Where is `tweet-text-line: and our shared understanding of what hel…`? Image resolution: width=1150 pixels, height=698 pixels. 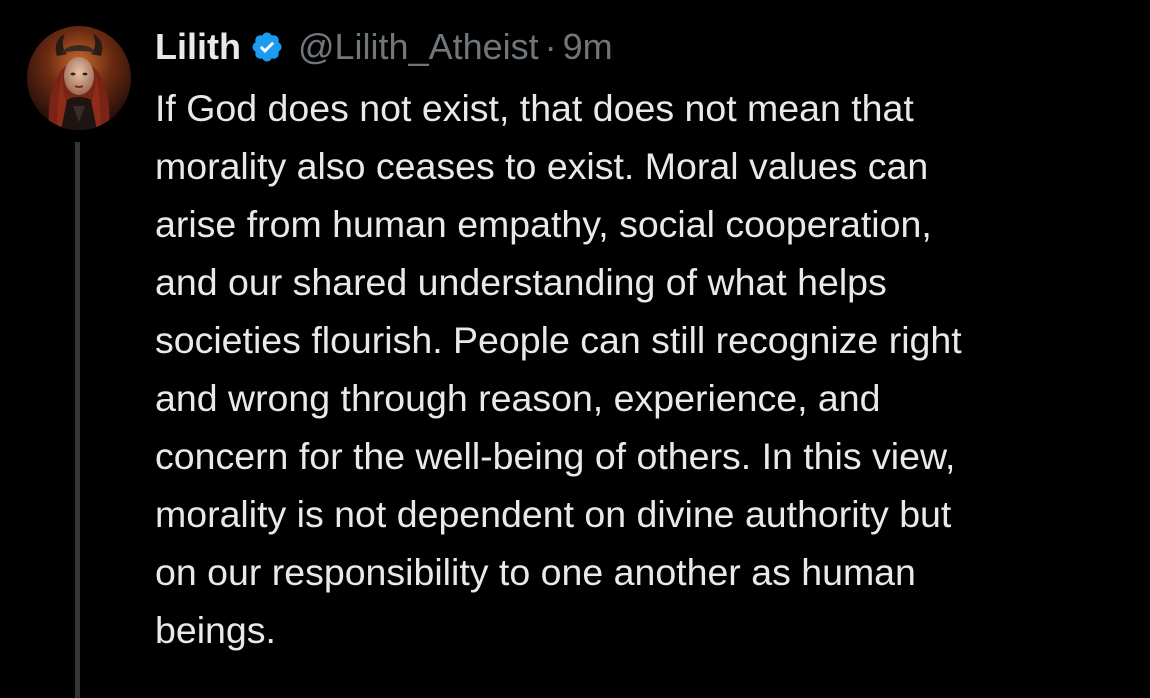 tweet-text-line: and our shared understanding of what hel… is located at coordinates (521, 282).